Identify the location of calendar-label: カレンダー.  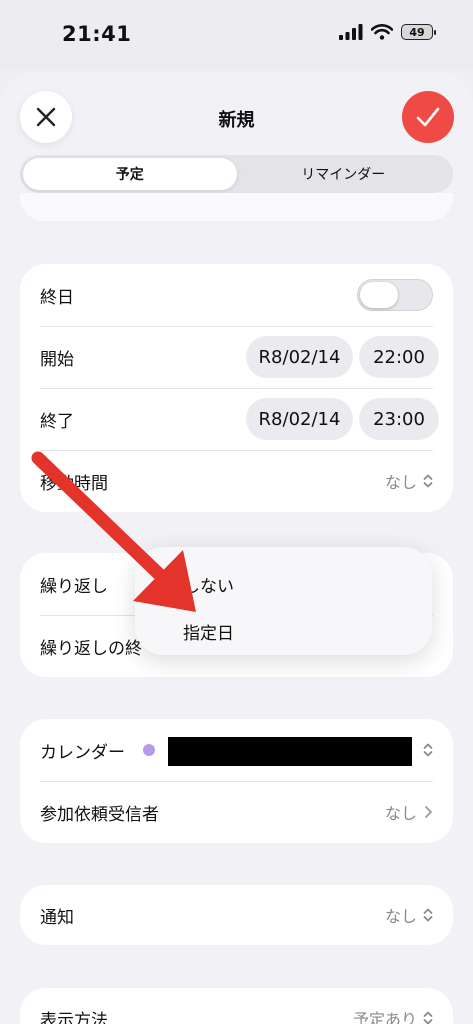
(82, 752).